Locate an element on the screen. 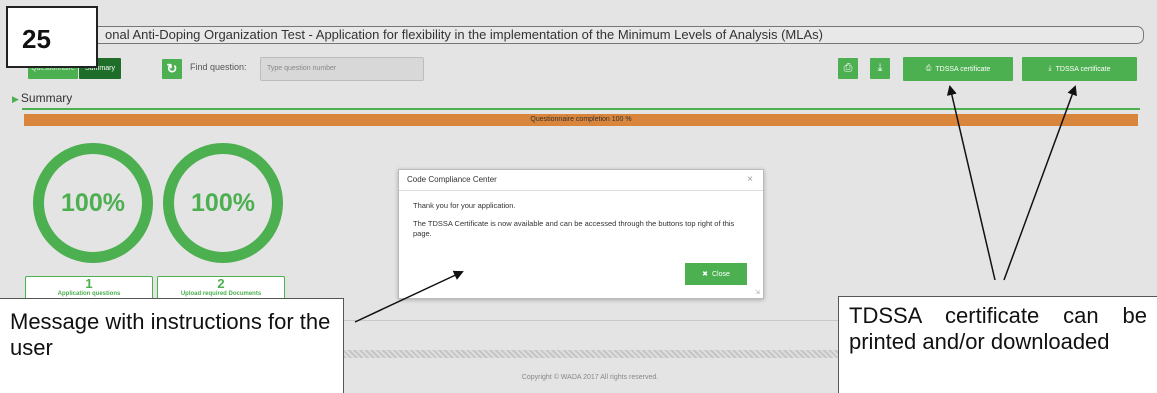 The image size is (1157, 393). completion-ring-documents: 100% is located at coordinates (223, 203).